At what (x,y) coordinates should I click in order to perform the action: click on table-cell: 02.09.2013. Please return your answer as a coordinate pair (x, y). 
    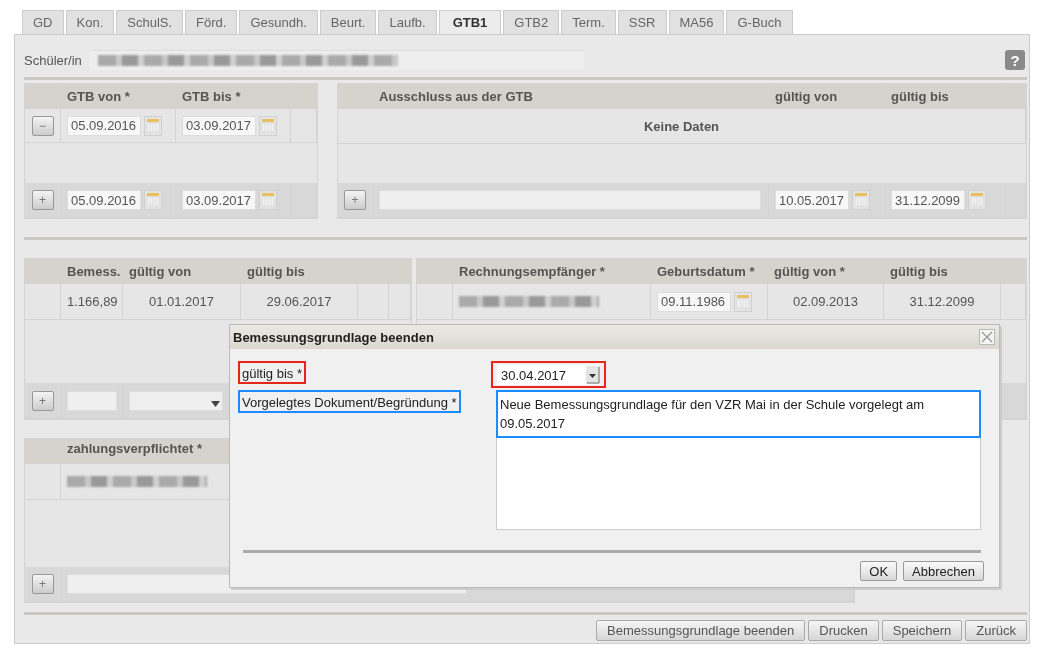
    Looking at the image, I should click on (826, 301).